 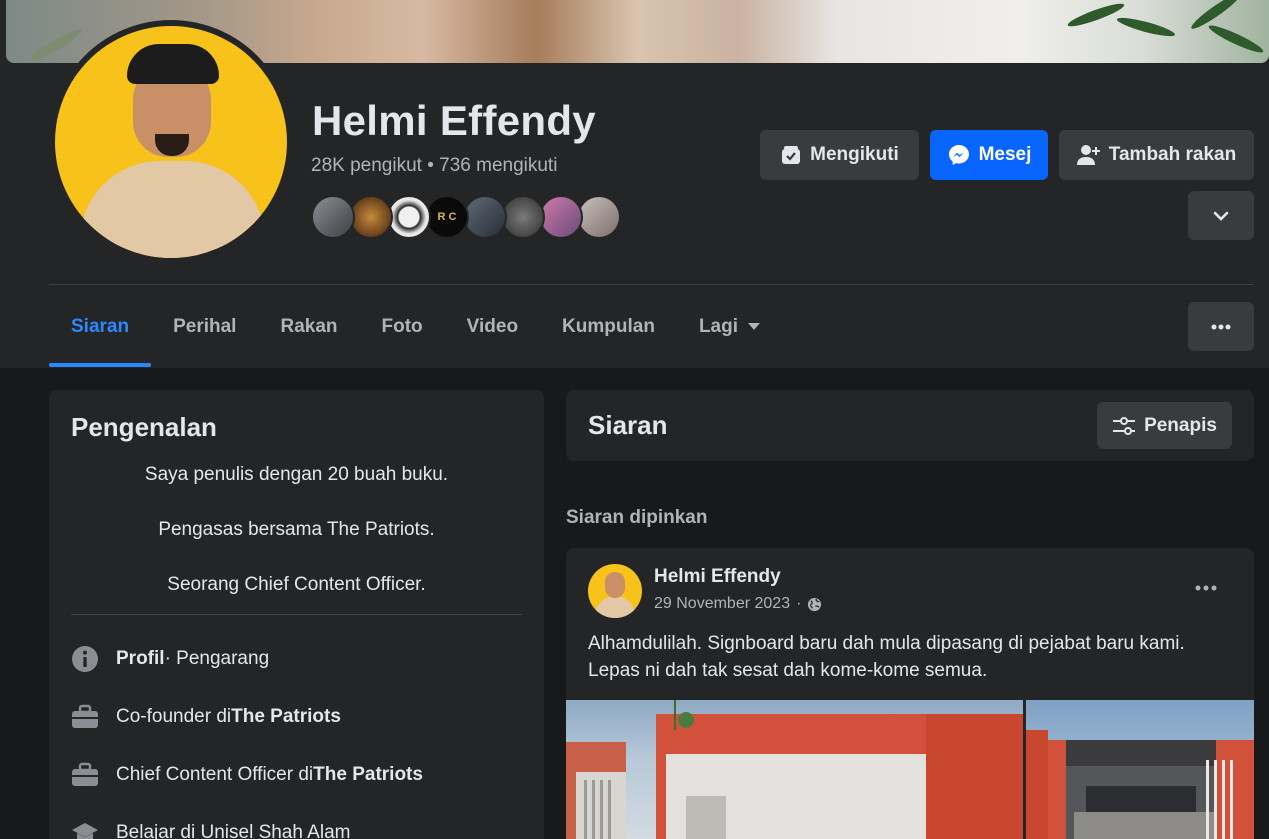 I want to click on intro-work-row: Chief Content Officer di The Patriots, so click(x=247, y=775).